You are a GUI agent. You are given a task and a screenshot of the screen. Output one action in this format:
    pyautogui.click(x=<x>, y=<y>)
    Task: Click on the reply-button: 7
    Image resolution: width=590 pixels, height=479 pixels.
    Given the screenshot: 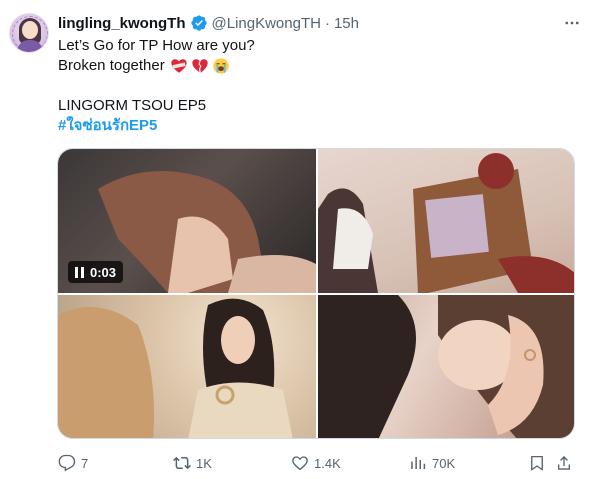 What is the action you would take?
    pyautogui.click(x=73, y=463)
    